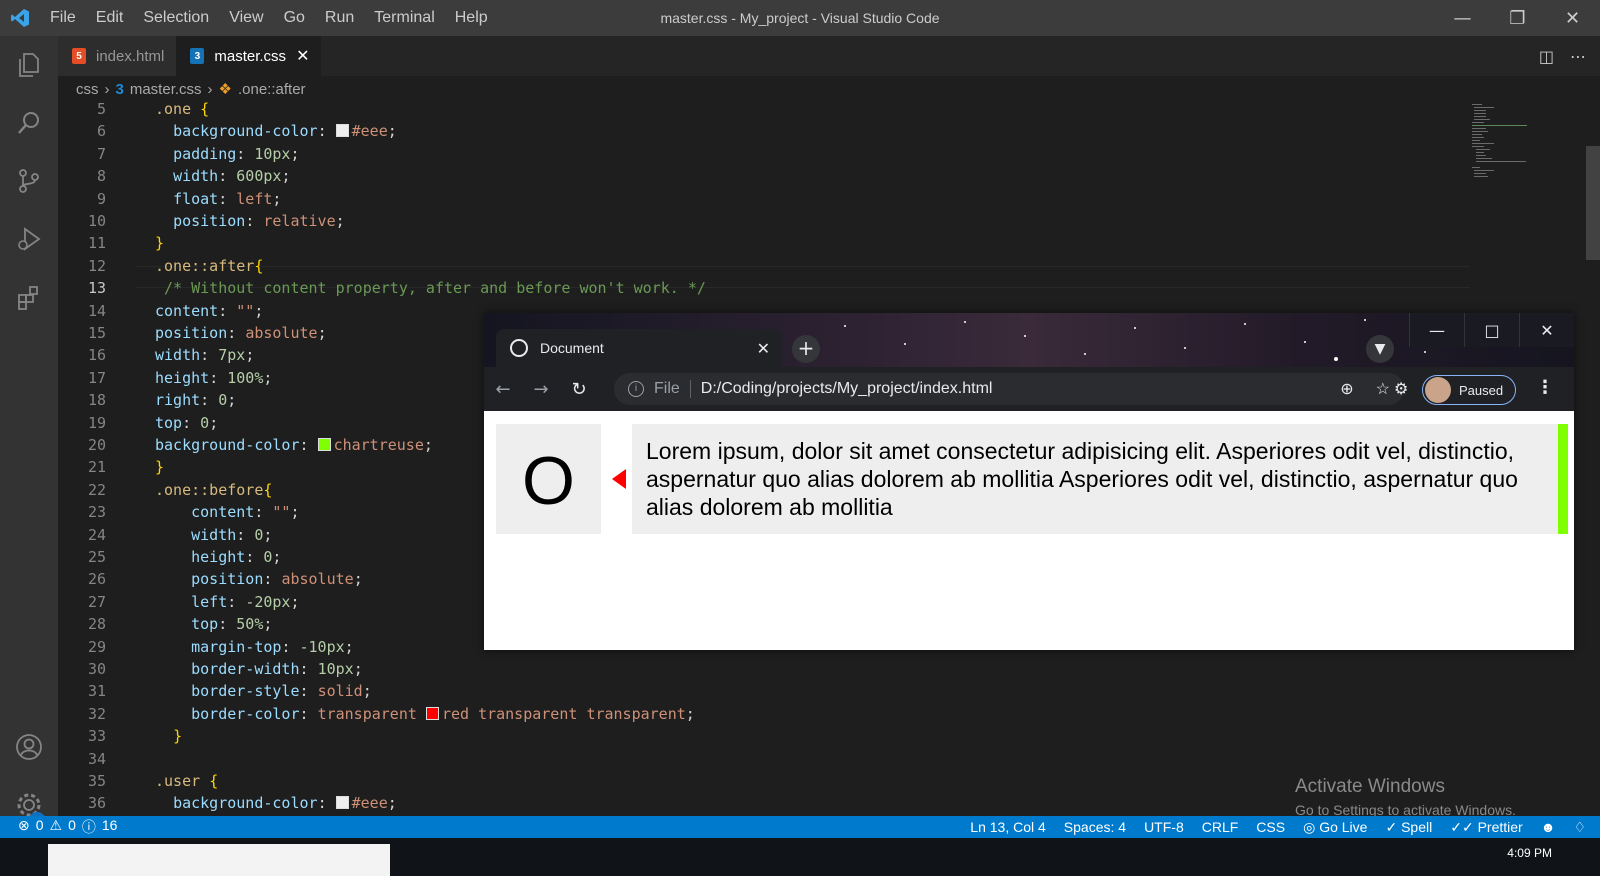  Describe the element at coordinates (339, 18) in the screenshot. I see `menu-run: Run` at that location.